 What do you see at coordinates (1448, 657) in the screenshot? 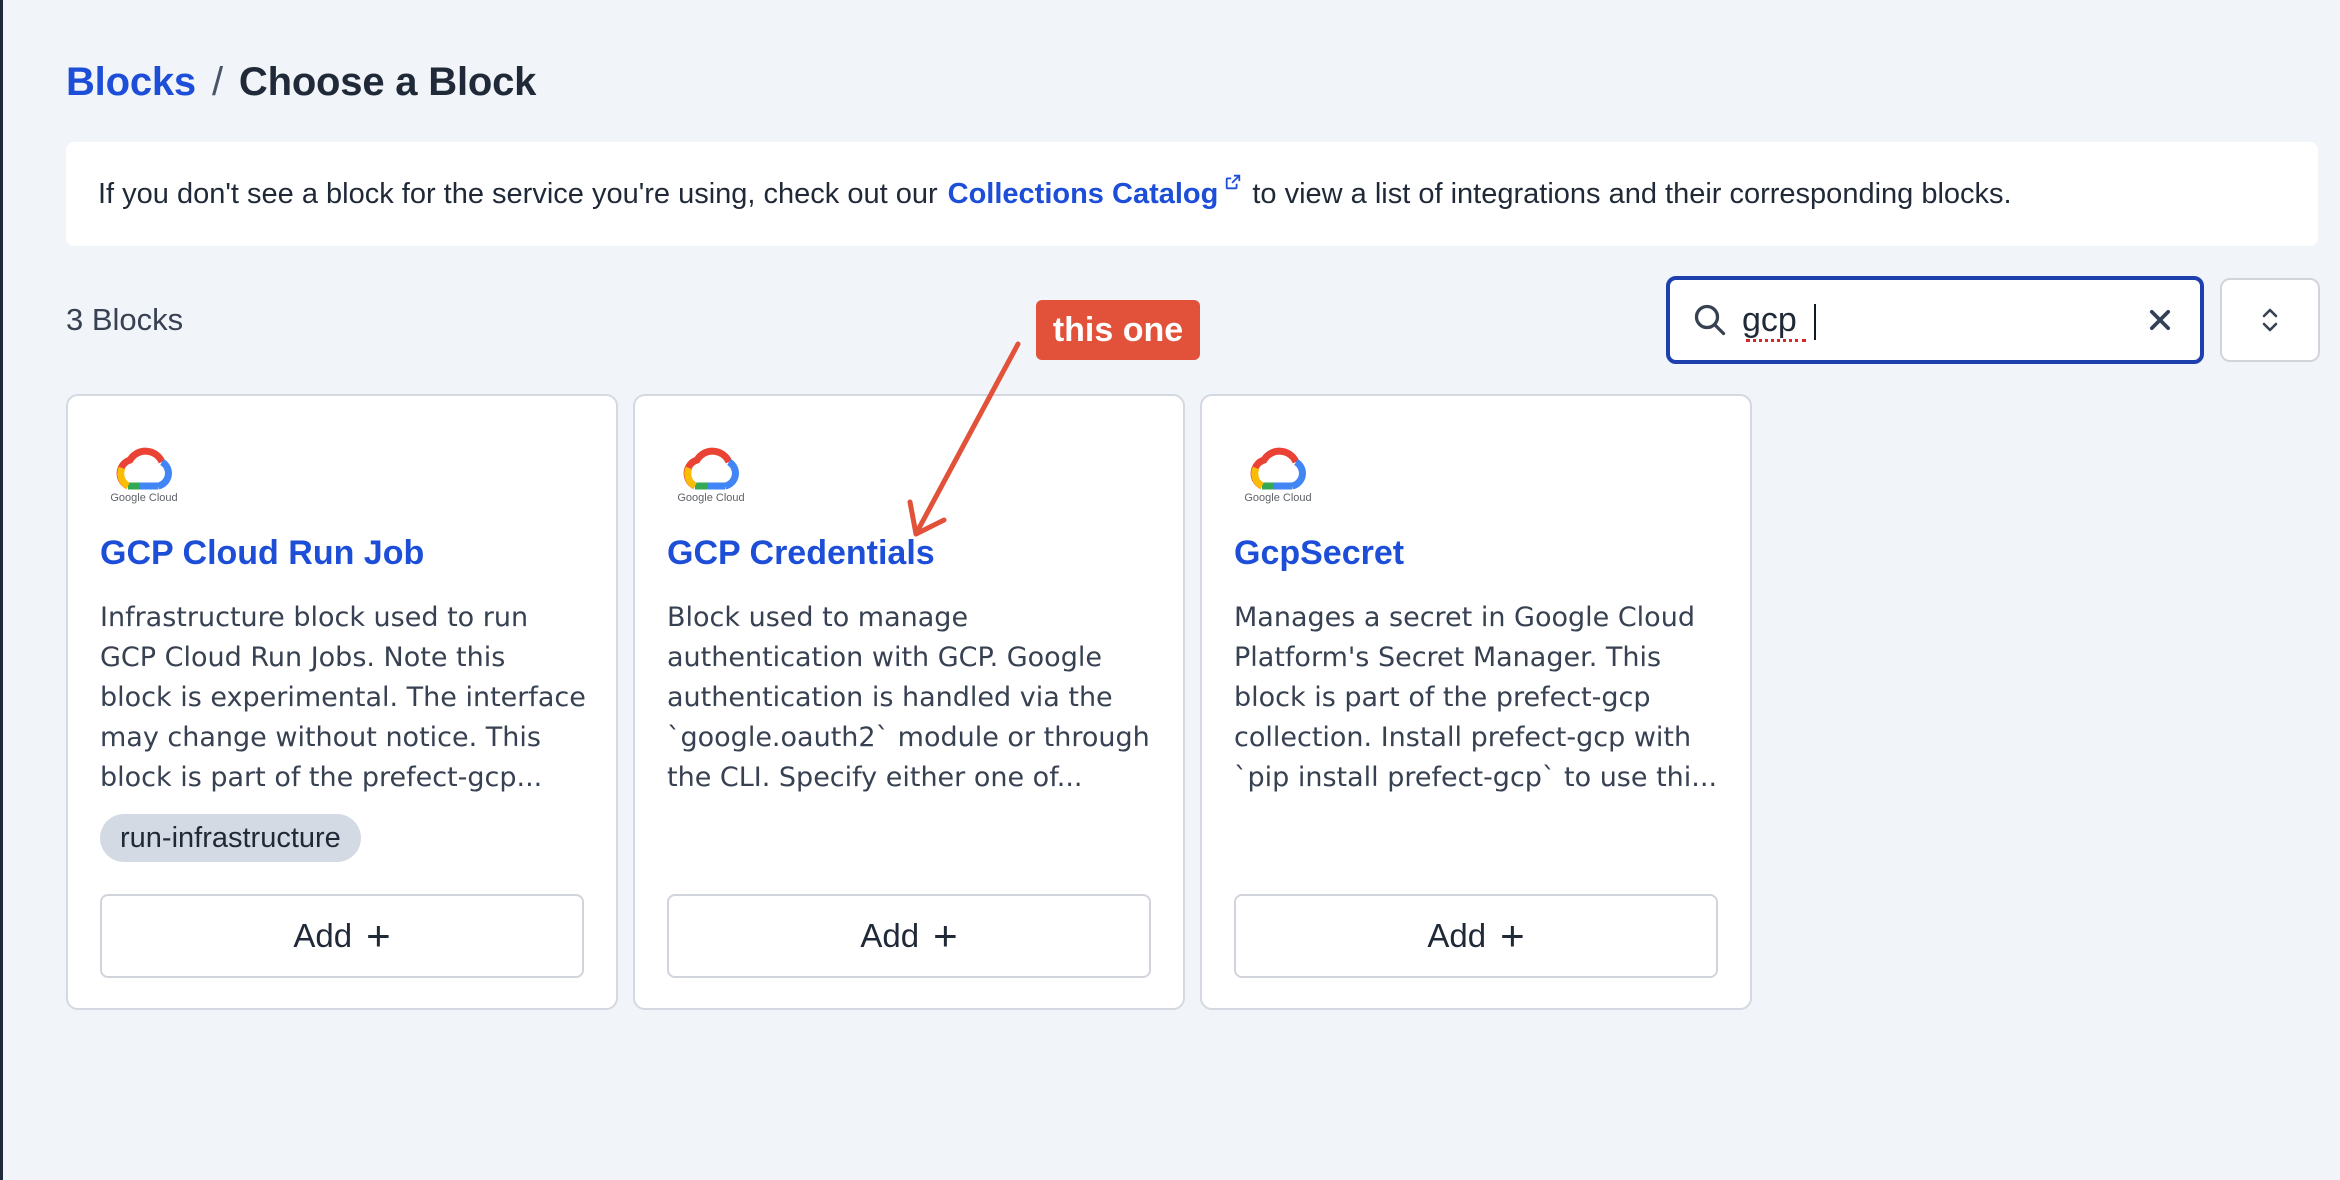
I see `description-line: Platform's Secret Manager. This` at bounding box center [1448, 657].